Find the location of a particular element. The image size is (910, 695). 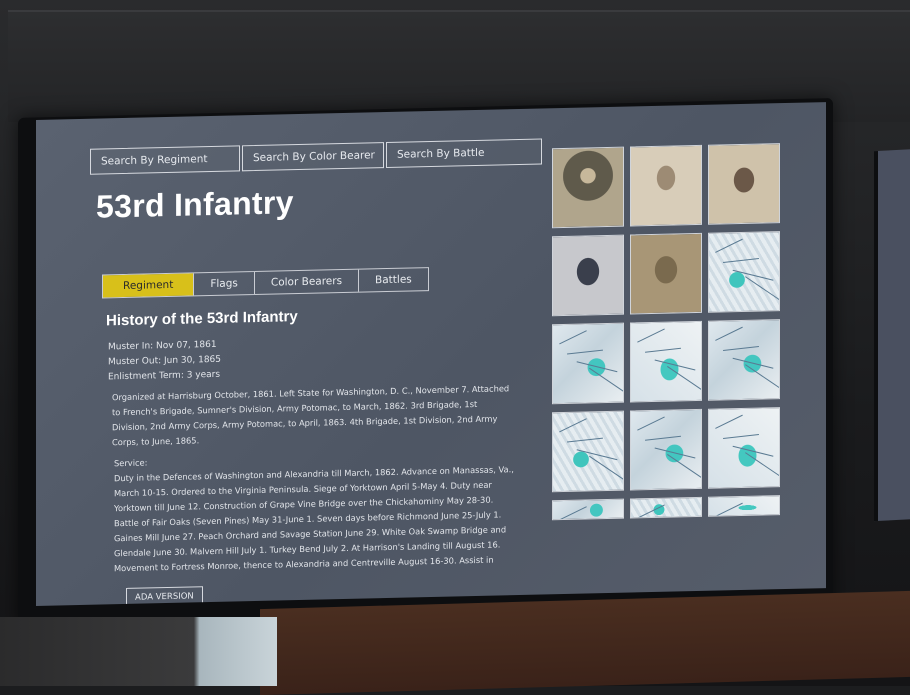

search-by-color-bearer-tab: Search By Color Bearer is located at coordinates (313, 157).